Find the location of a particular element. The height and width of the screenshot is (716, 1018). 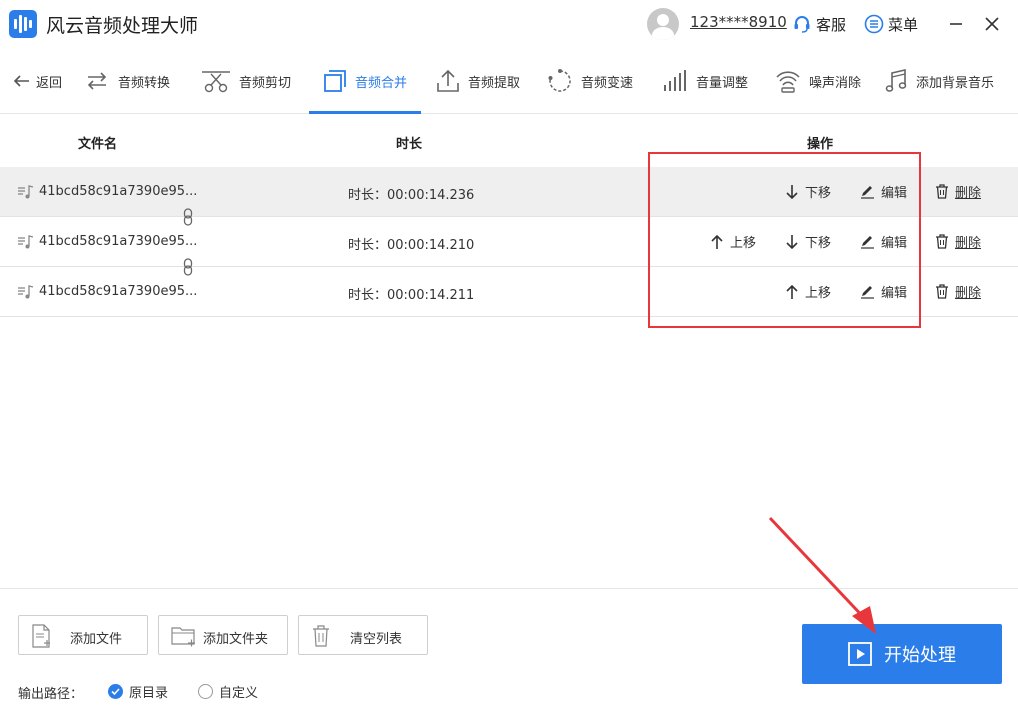

start-processing-button: 开始处理 is located at coordinates (902, 654).